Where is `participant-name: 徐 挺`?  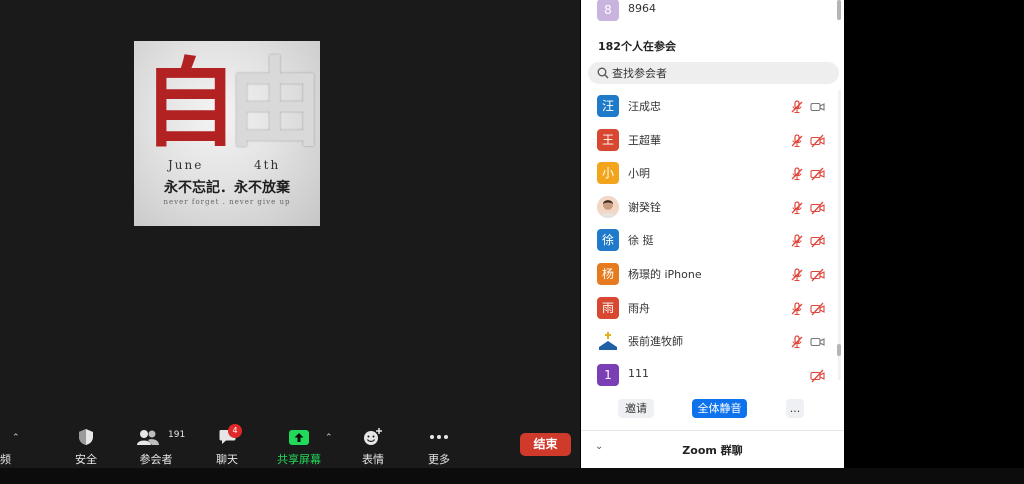
participant-name: 徐 挺 is located at coordinates (641, 241).